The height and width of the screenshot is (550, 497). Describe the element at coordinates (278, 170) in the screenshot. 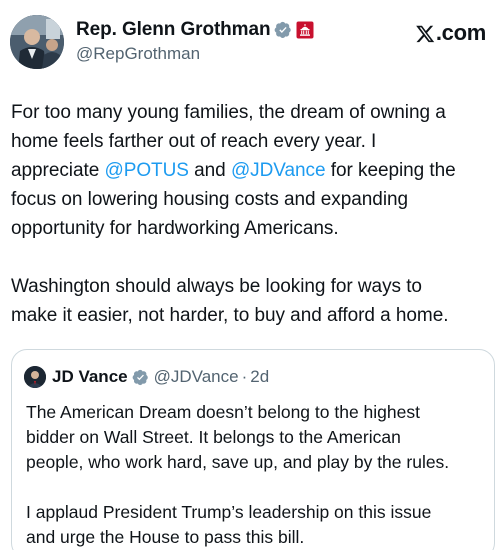

I see `mention-link: @JDVance` at that location.